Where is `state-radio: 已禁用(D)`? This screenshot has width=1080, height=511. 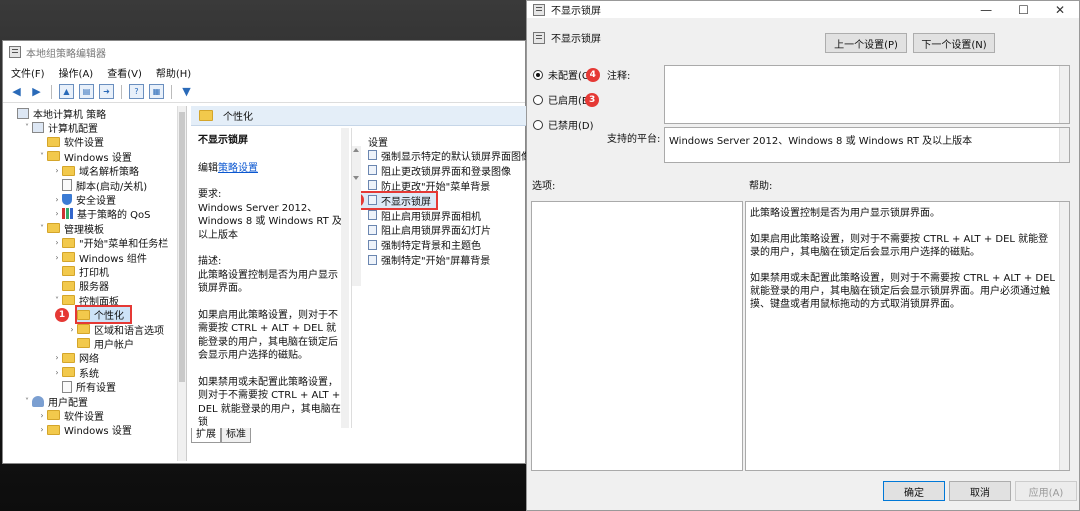 state-radio: 已禁用(D) is located at coordinates (563, 124).